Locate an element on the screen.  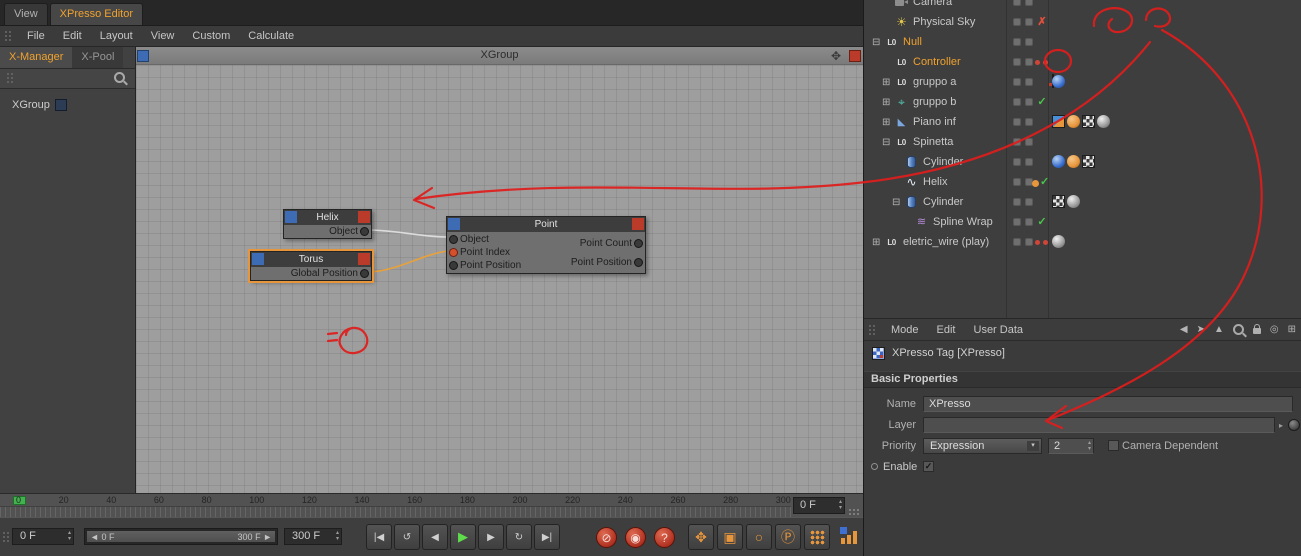
object-row-piano-inf: ⊞ ◣ Piano inf is located at coordinates (1082, 122).